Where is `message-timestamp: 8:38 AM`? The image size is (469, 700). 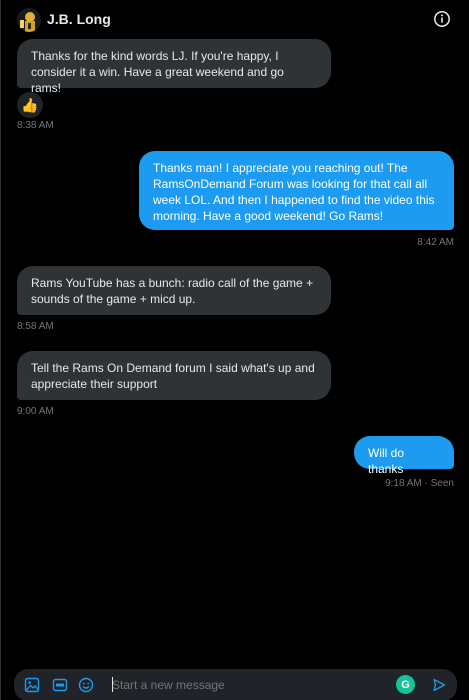 message-timestamp: 8:38 AM is located at coordinates (35, 125).